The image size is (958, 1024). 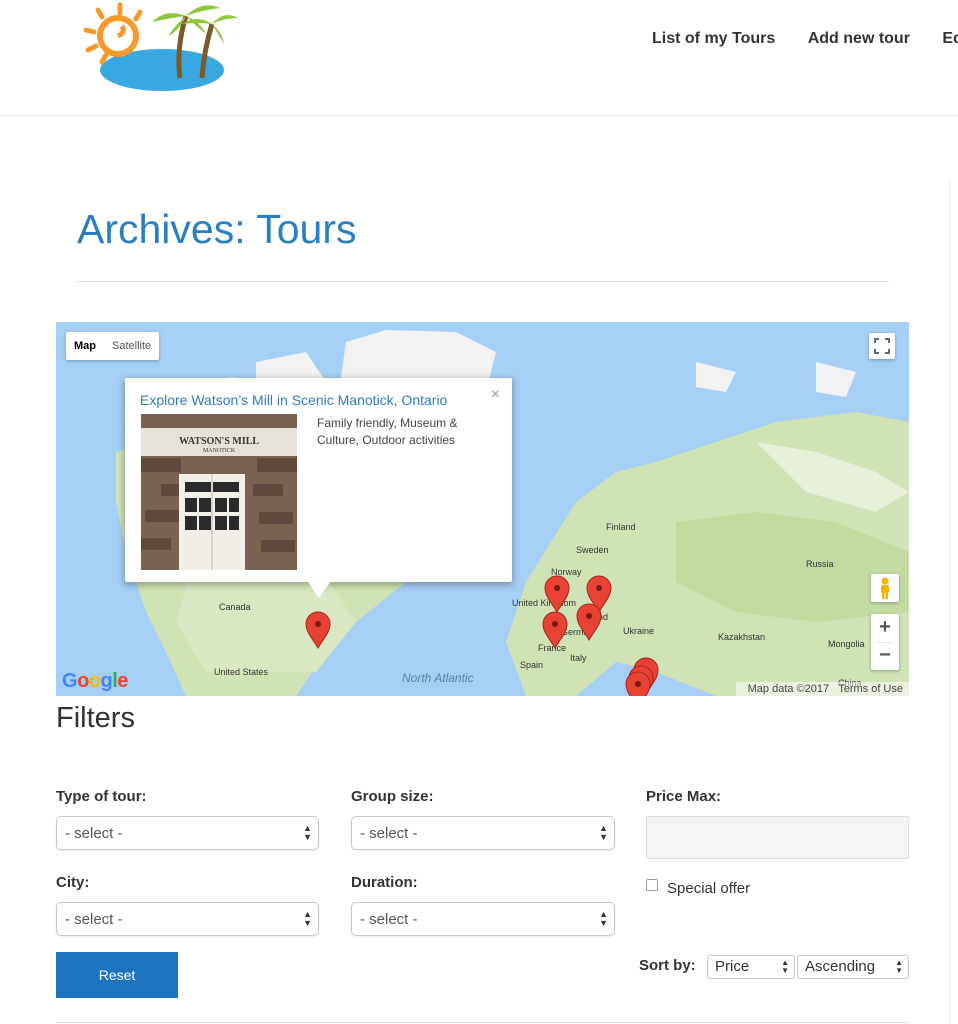 What do you see at coordinates (389, 833) in the screenshot?
I see `group-size-value: - select -` at bounding box center [389, 833].